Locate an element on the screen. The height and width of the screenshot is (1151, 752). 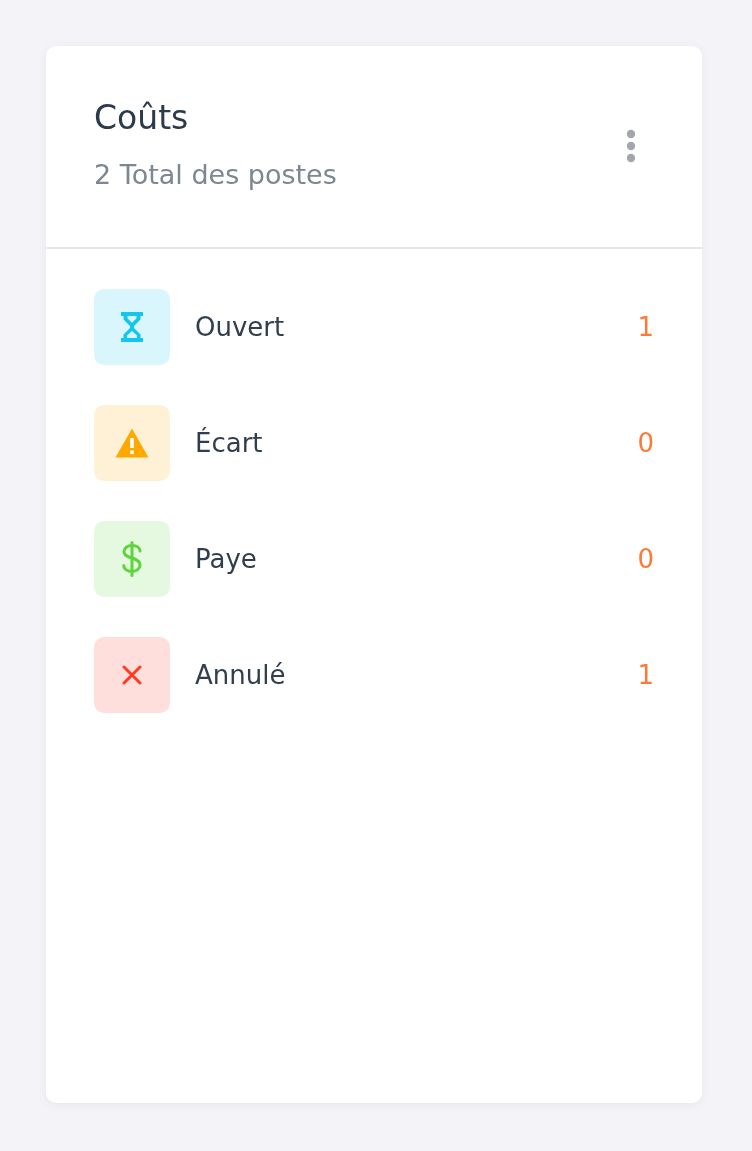
card-title: Coûts is located at coordinates (142, 118).